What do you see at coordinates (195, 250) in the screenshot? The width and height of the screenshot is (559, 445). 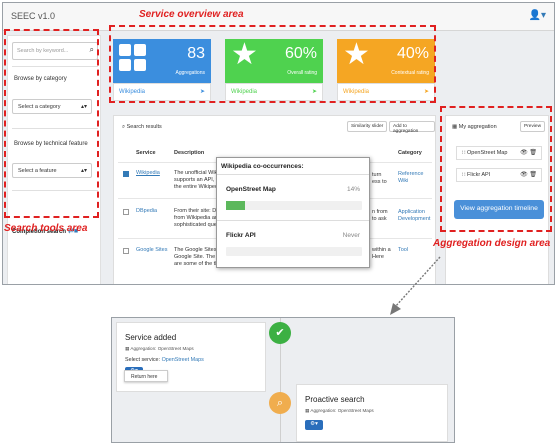 I see `description-line: The Google Sites` at bounding box center [195, 250].